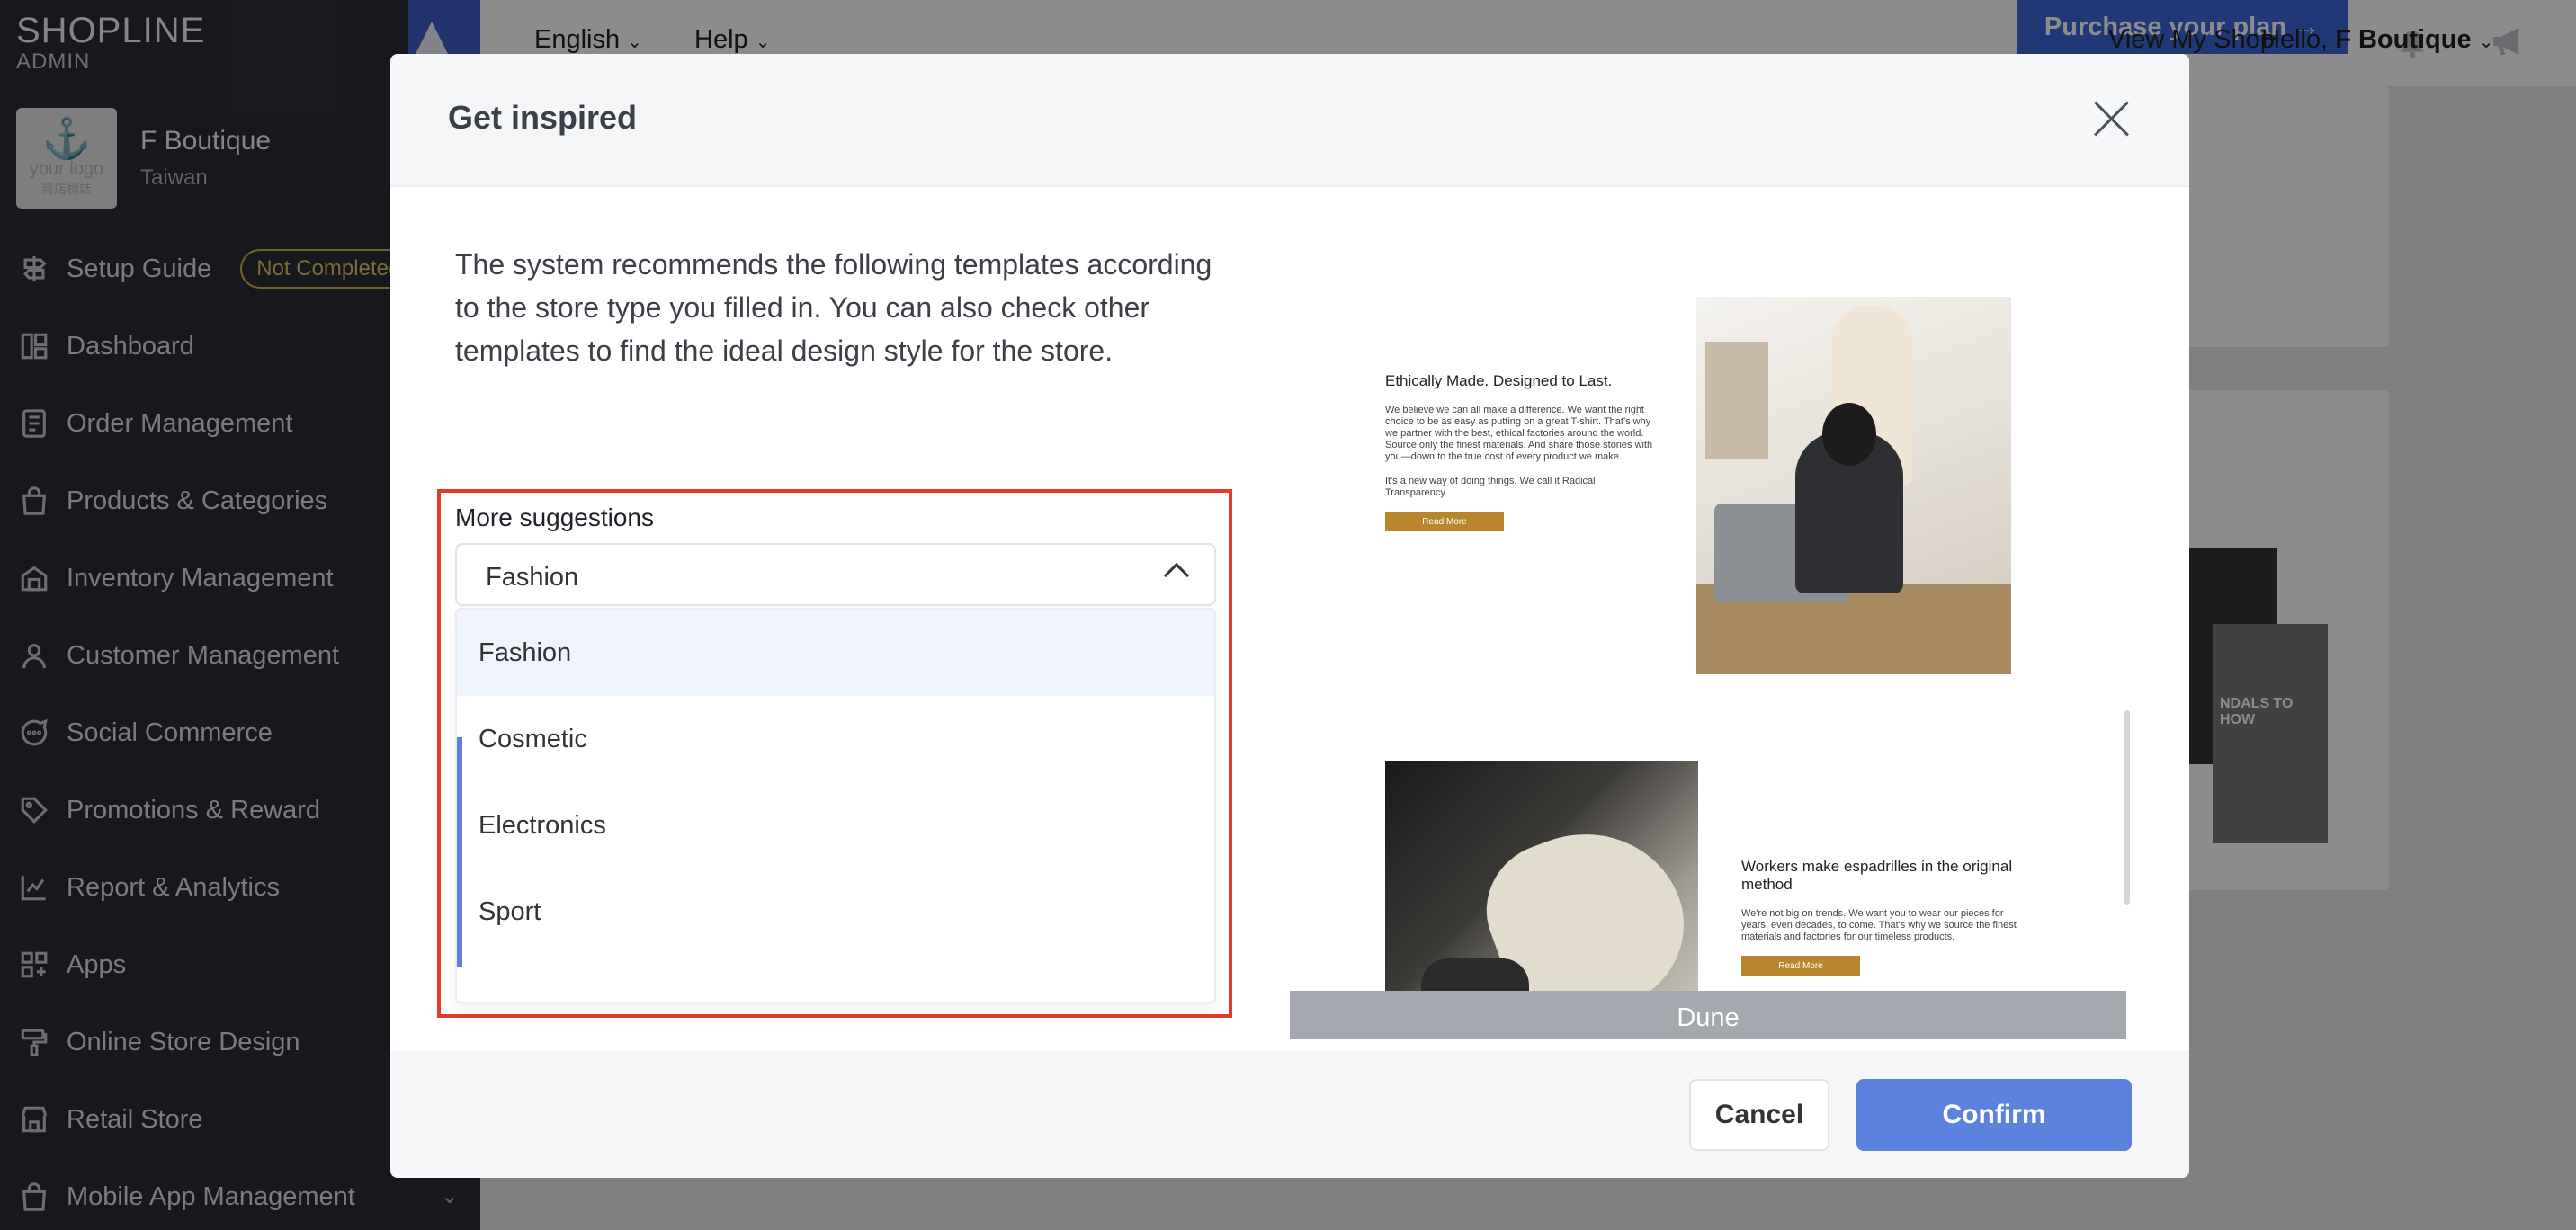  What do you see at coordinates (835, 973) in the screenshot?
I see `option-partial` at bounding box center [835, 973].